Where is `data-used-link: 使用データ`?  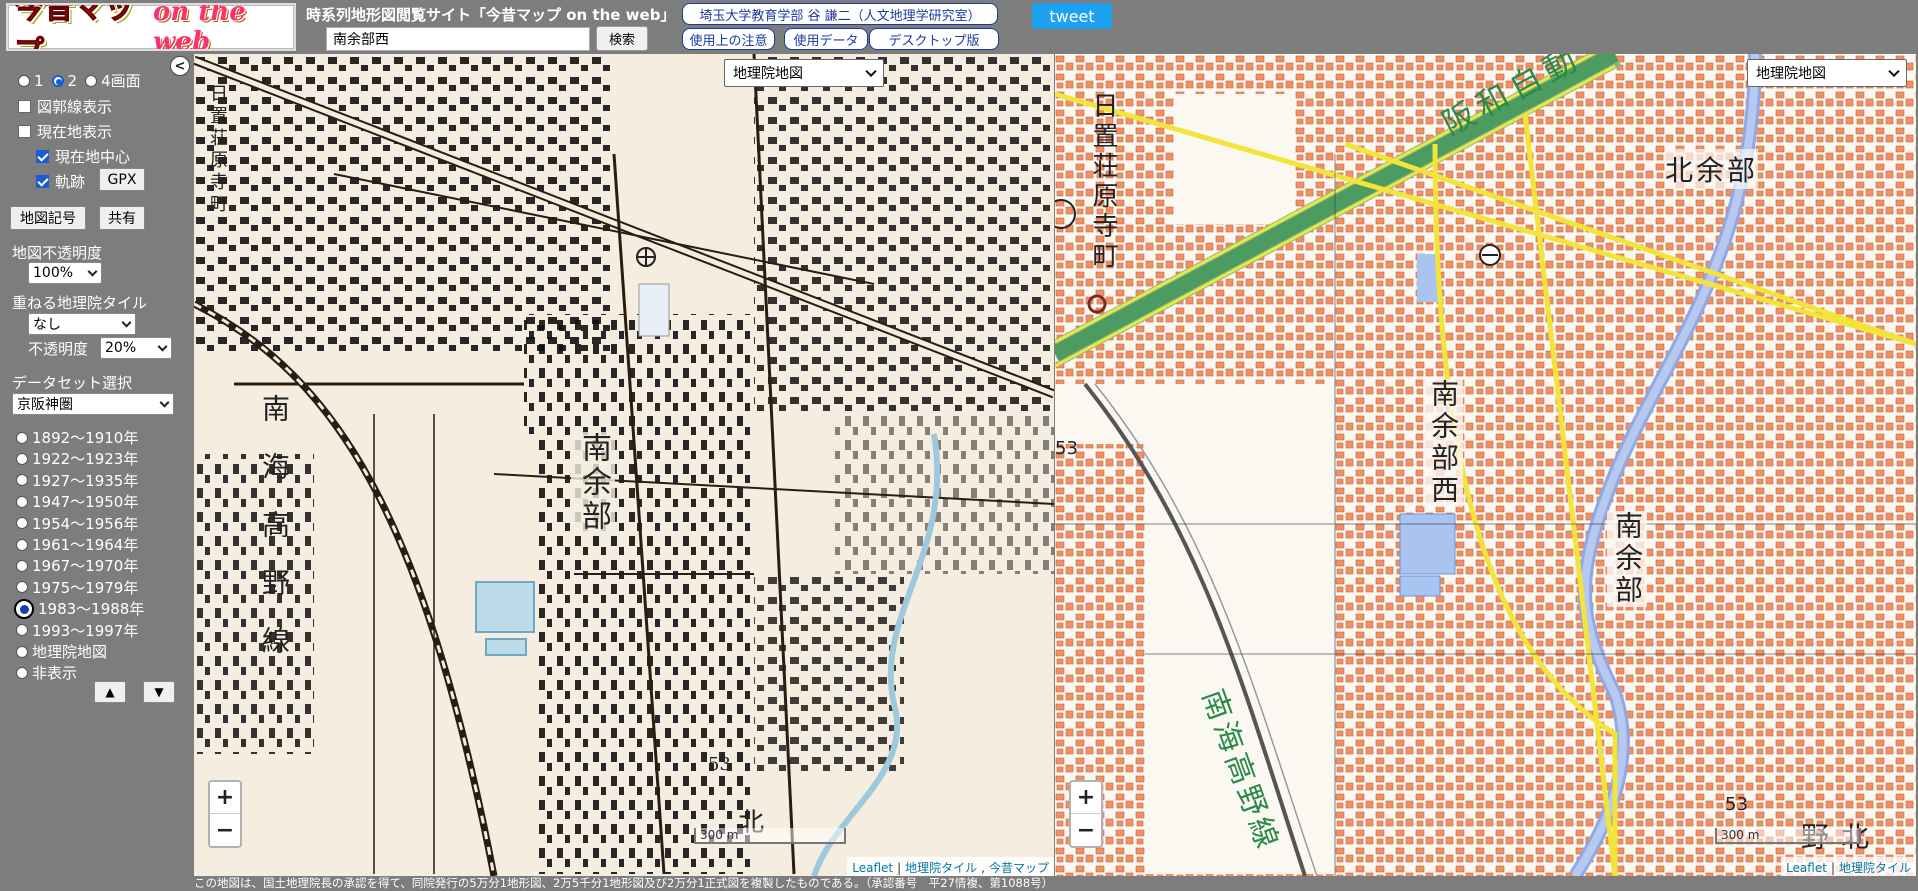
data-used-link: 使用データ is located at coordinates (826, 39).